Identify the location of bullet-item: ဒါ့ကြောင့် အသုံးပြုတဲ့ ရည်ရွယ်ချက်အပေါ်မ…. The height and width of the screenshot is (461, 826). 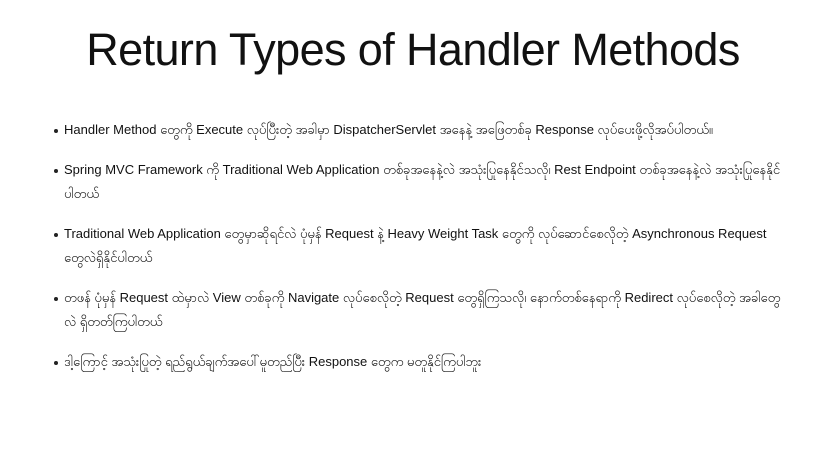
(419, 362).